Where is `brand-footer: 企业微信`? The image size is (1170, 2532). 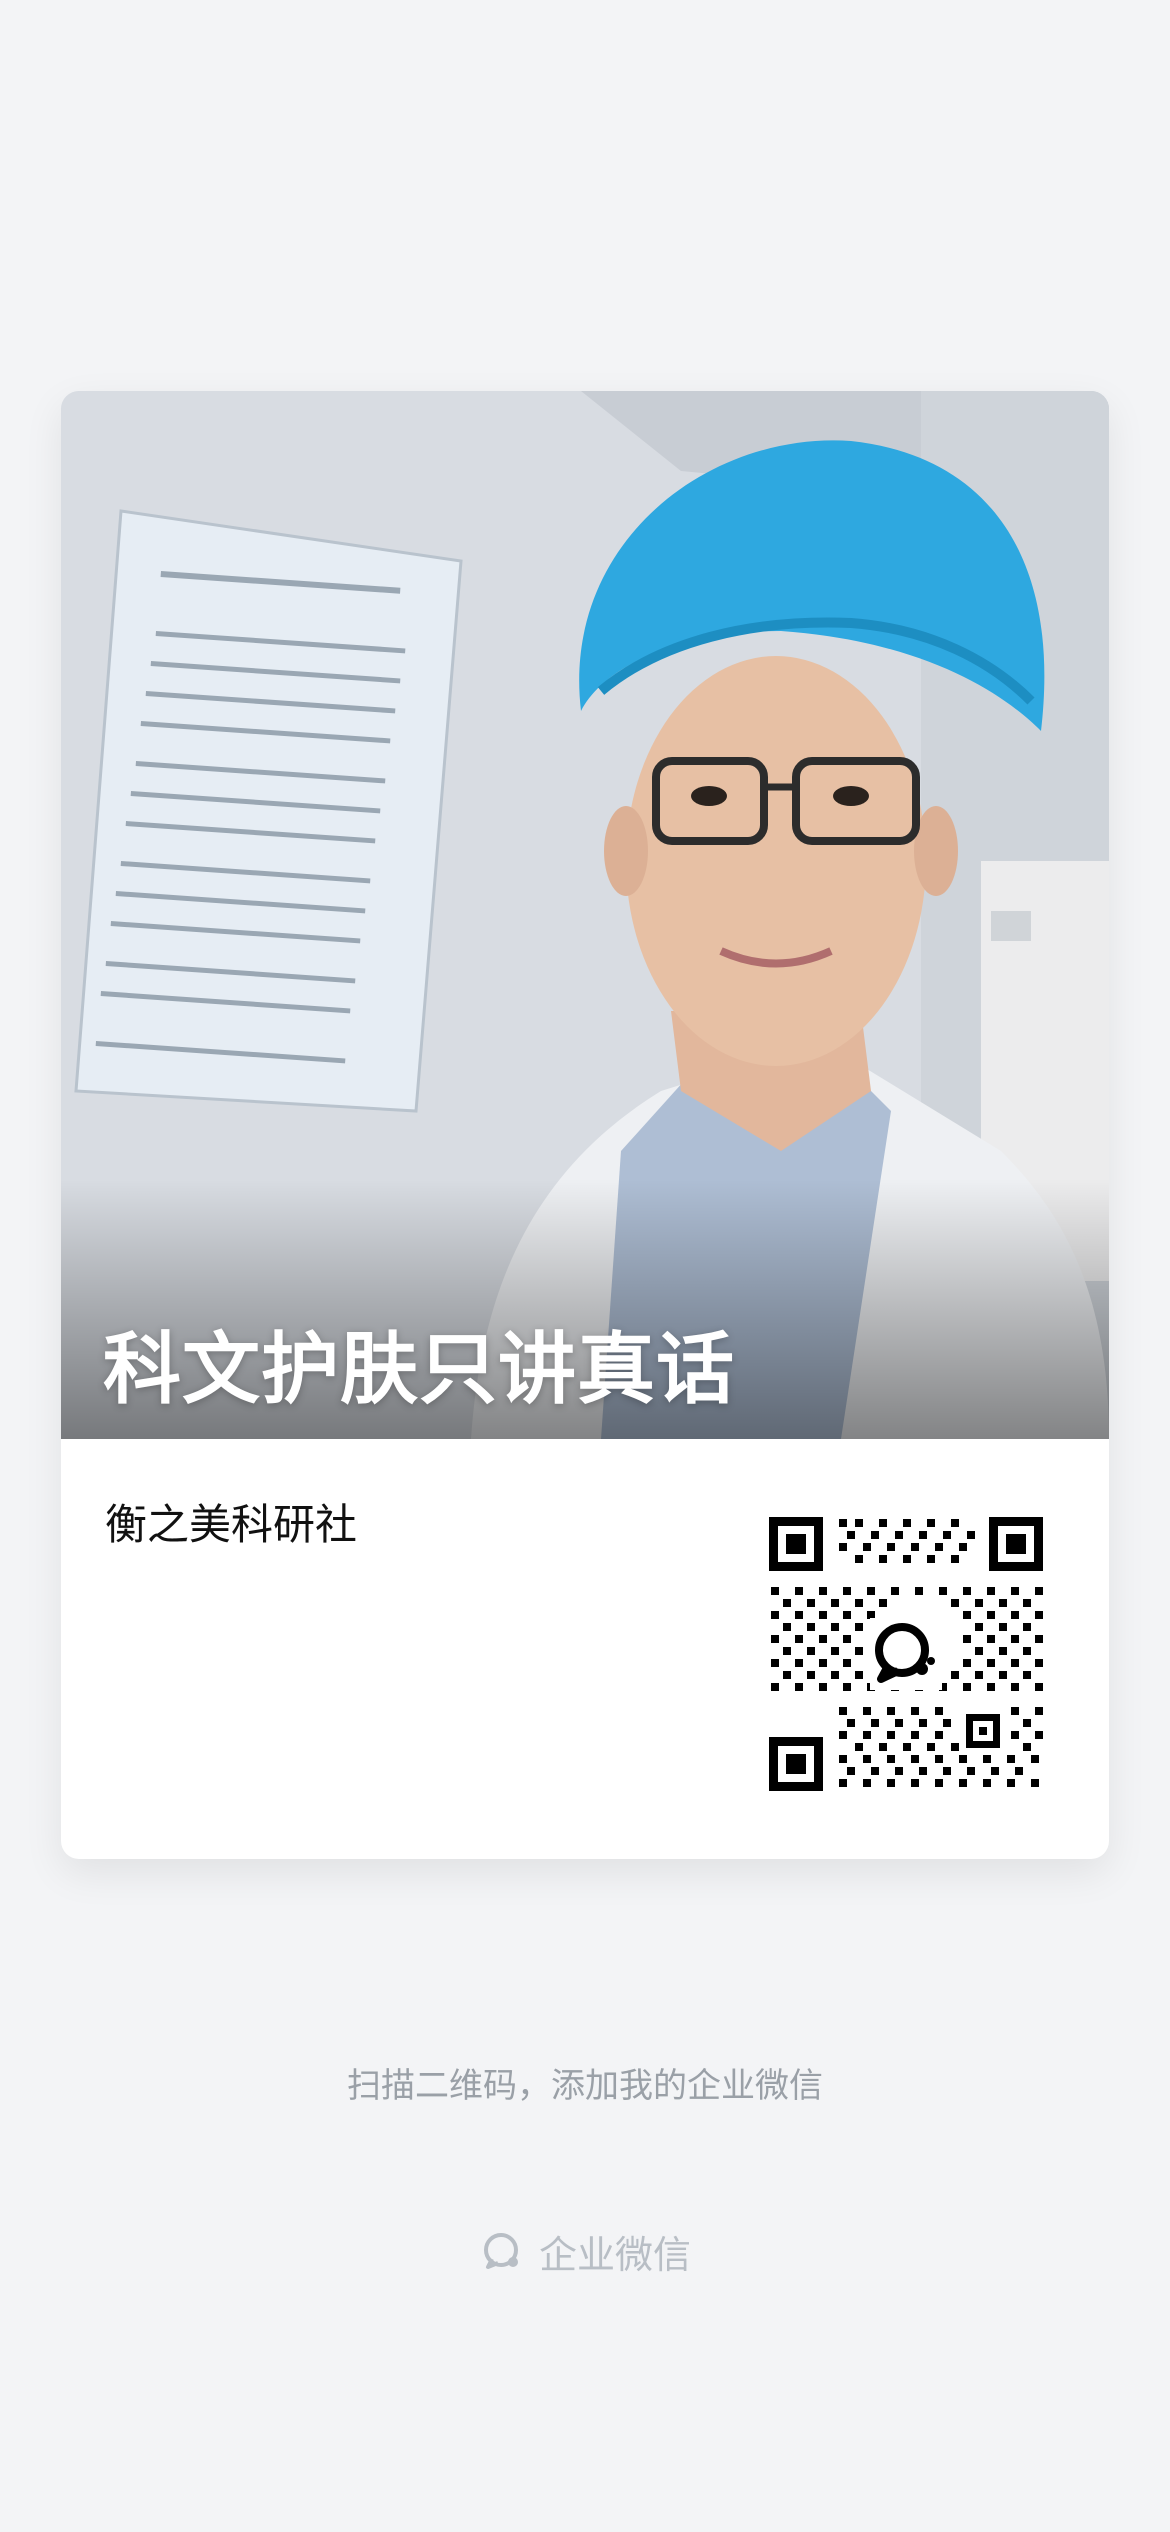
brand-footer: 企业微信 is located at coordinates (585, 2254).